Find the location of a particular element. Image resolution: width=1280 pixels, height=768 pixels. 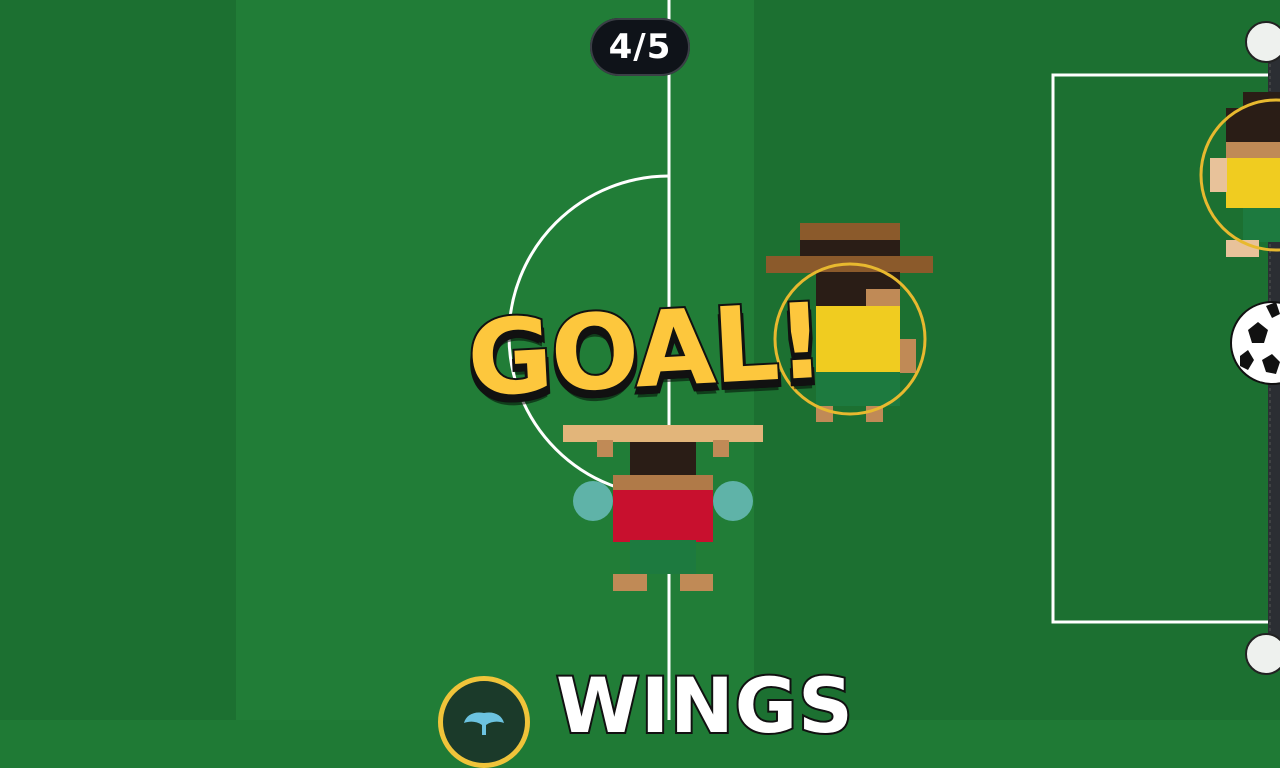

team-badge is located at coordinates (484, 722).